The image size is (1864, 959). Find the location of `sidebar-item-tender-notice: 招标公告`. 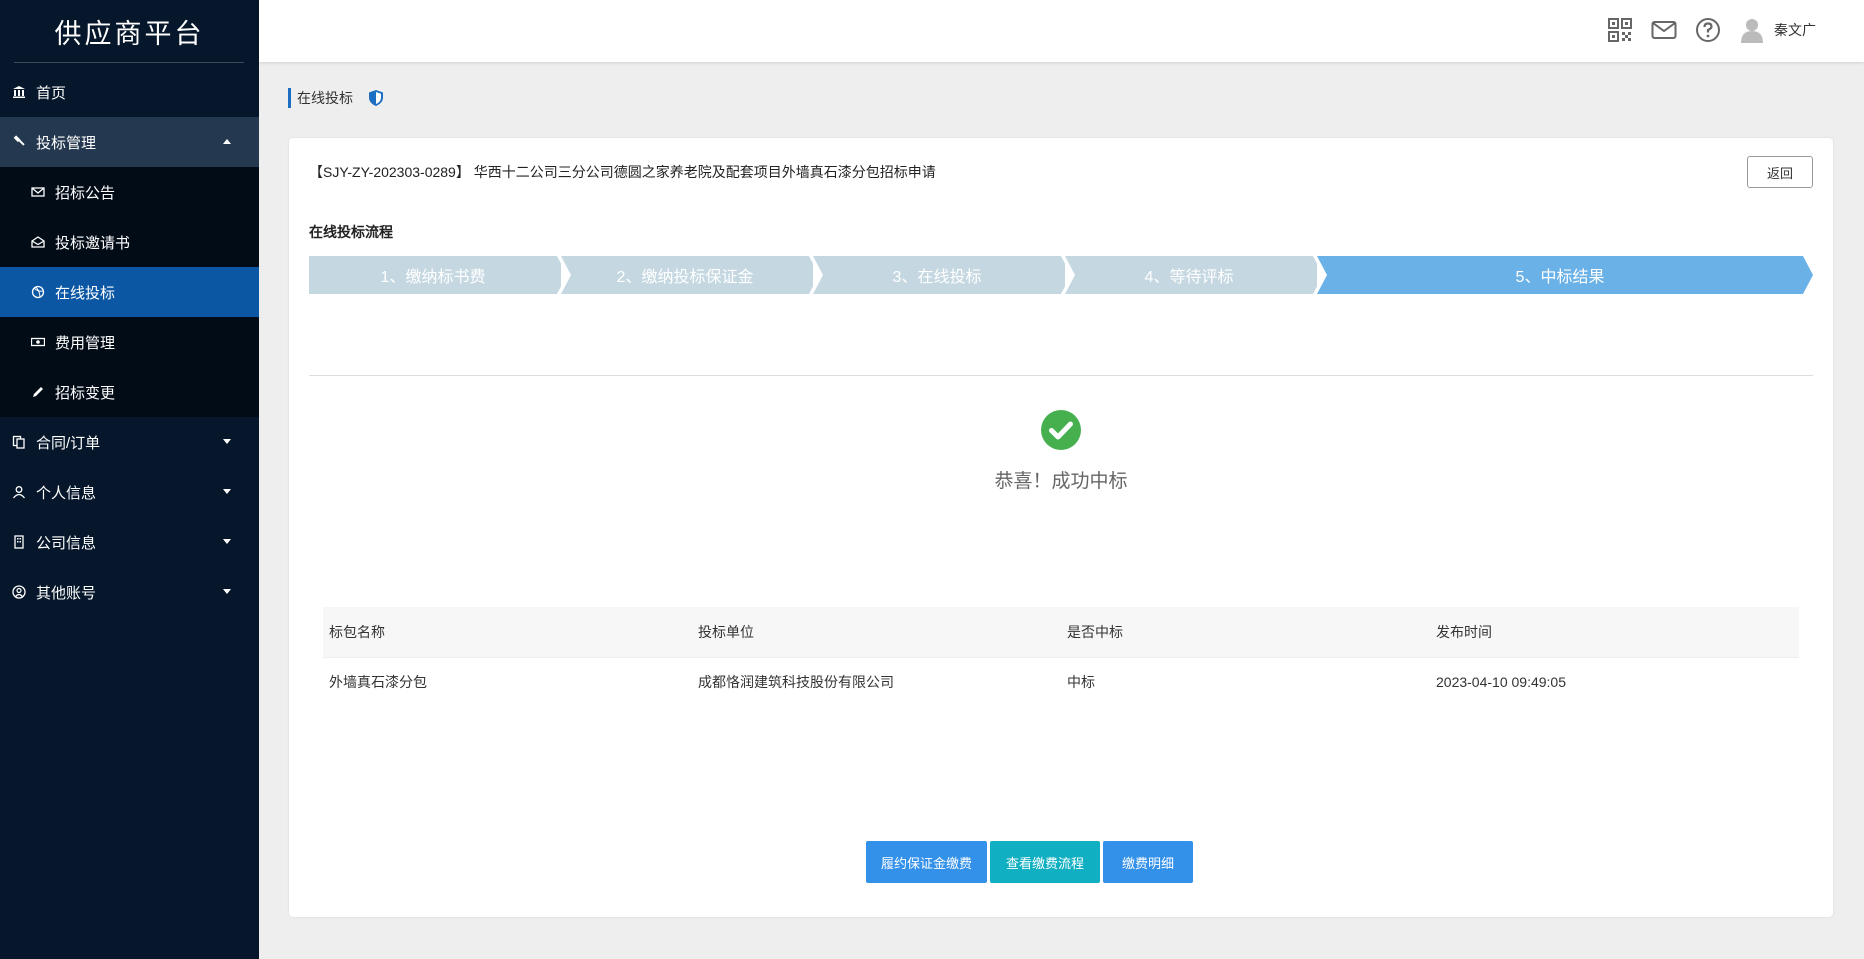

sidebar-item-tender-notice: 招标公告 is located at coordinates (129, 192).